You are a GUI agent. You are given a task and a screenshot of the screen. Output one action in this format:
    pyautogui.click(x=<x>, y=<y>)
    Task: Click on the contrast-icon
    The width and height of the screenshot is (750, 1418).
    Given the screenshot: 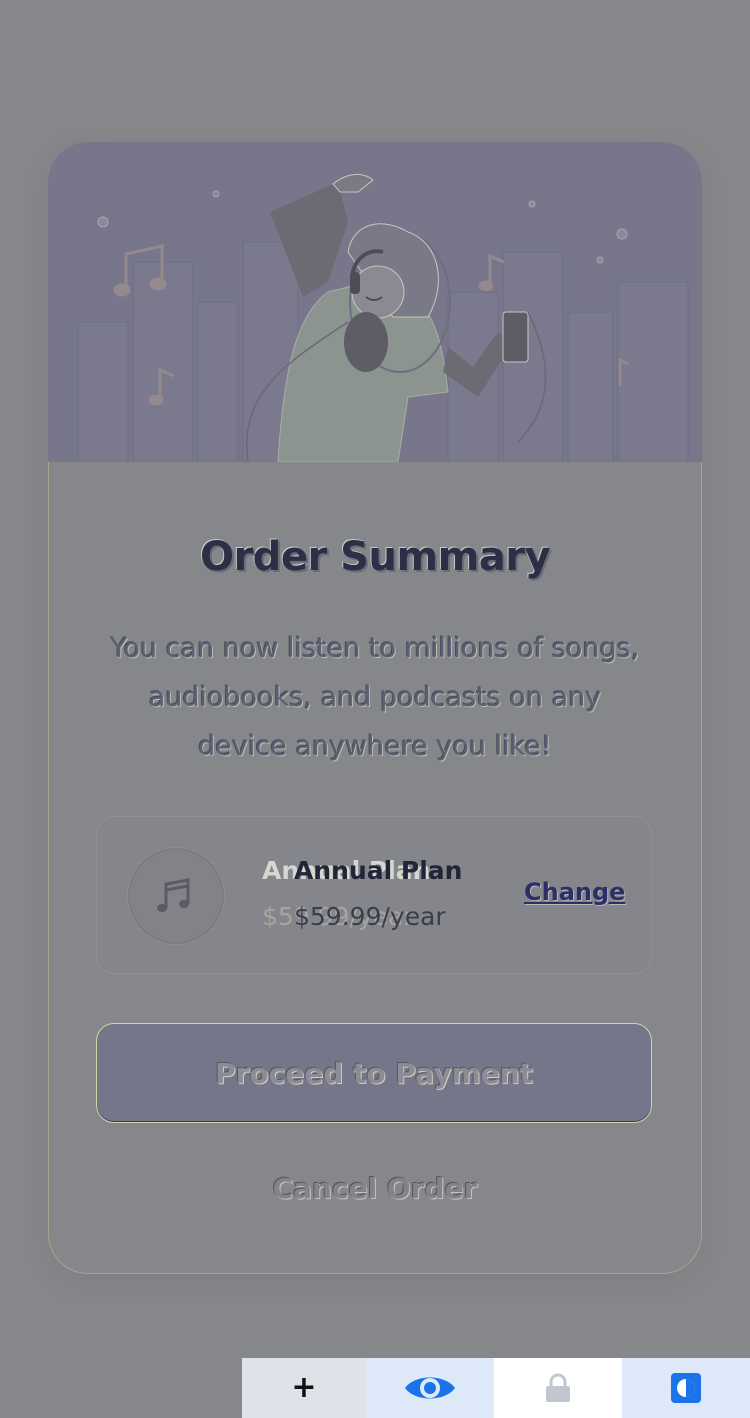 What is the action you would take?
    pyautogui.click(x=686, y=1388)
    